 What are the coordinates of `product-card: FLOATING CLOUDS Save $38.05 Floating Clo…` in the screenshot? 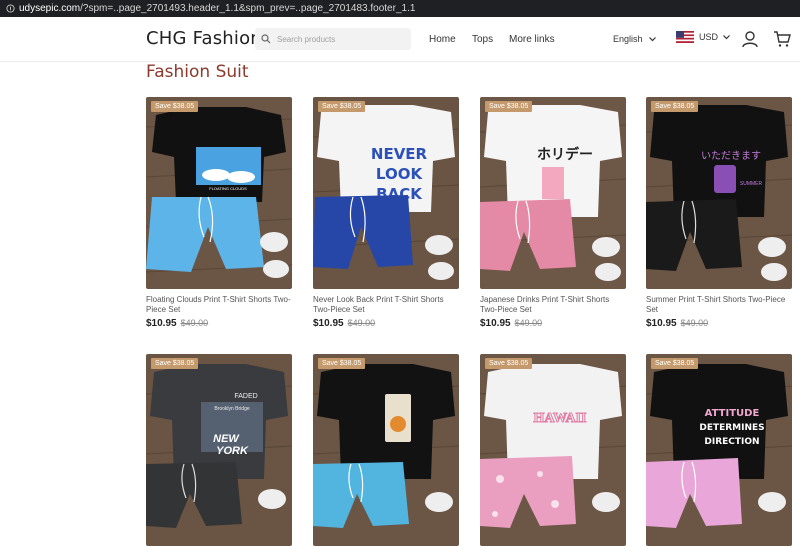 It's located at (219, 213).